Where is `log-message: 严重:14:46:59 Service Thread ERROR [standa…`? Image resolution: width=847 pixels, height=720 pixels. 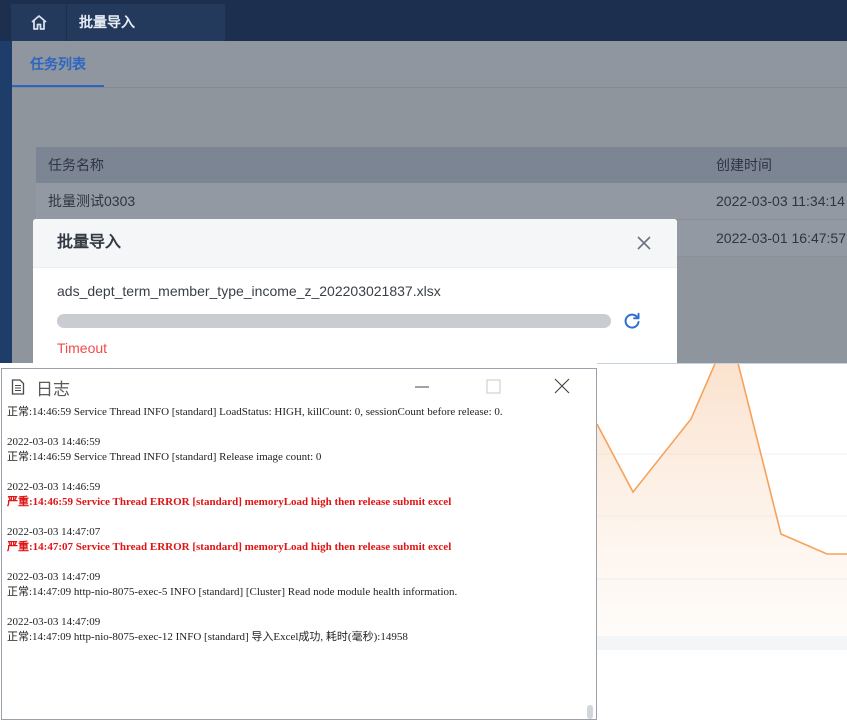
log-message: 严重:14:46:59 Service Thread ERROR [standa… is located at coordinates (229, 502).